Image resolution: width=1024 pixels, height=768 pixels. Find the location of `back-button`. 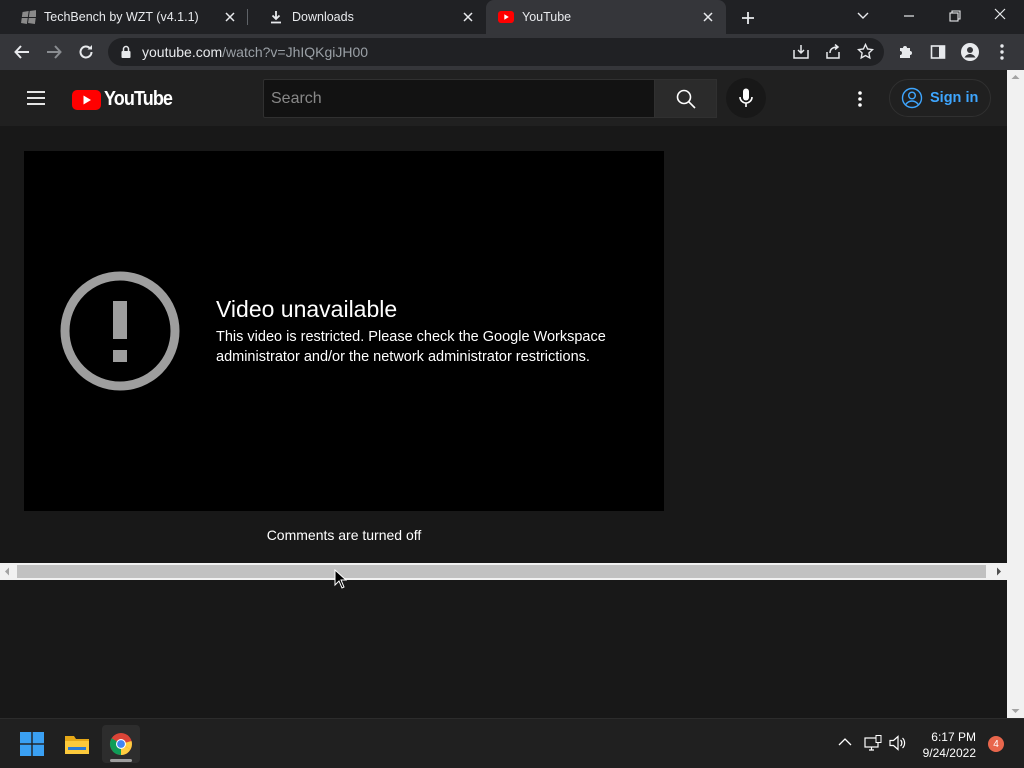

back-button is located at coordinates (22, 52).